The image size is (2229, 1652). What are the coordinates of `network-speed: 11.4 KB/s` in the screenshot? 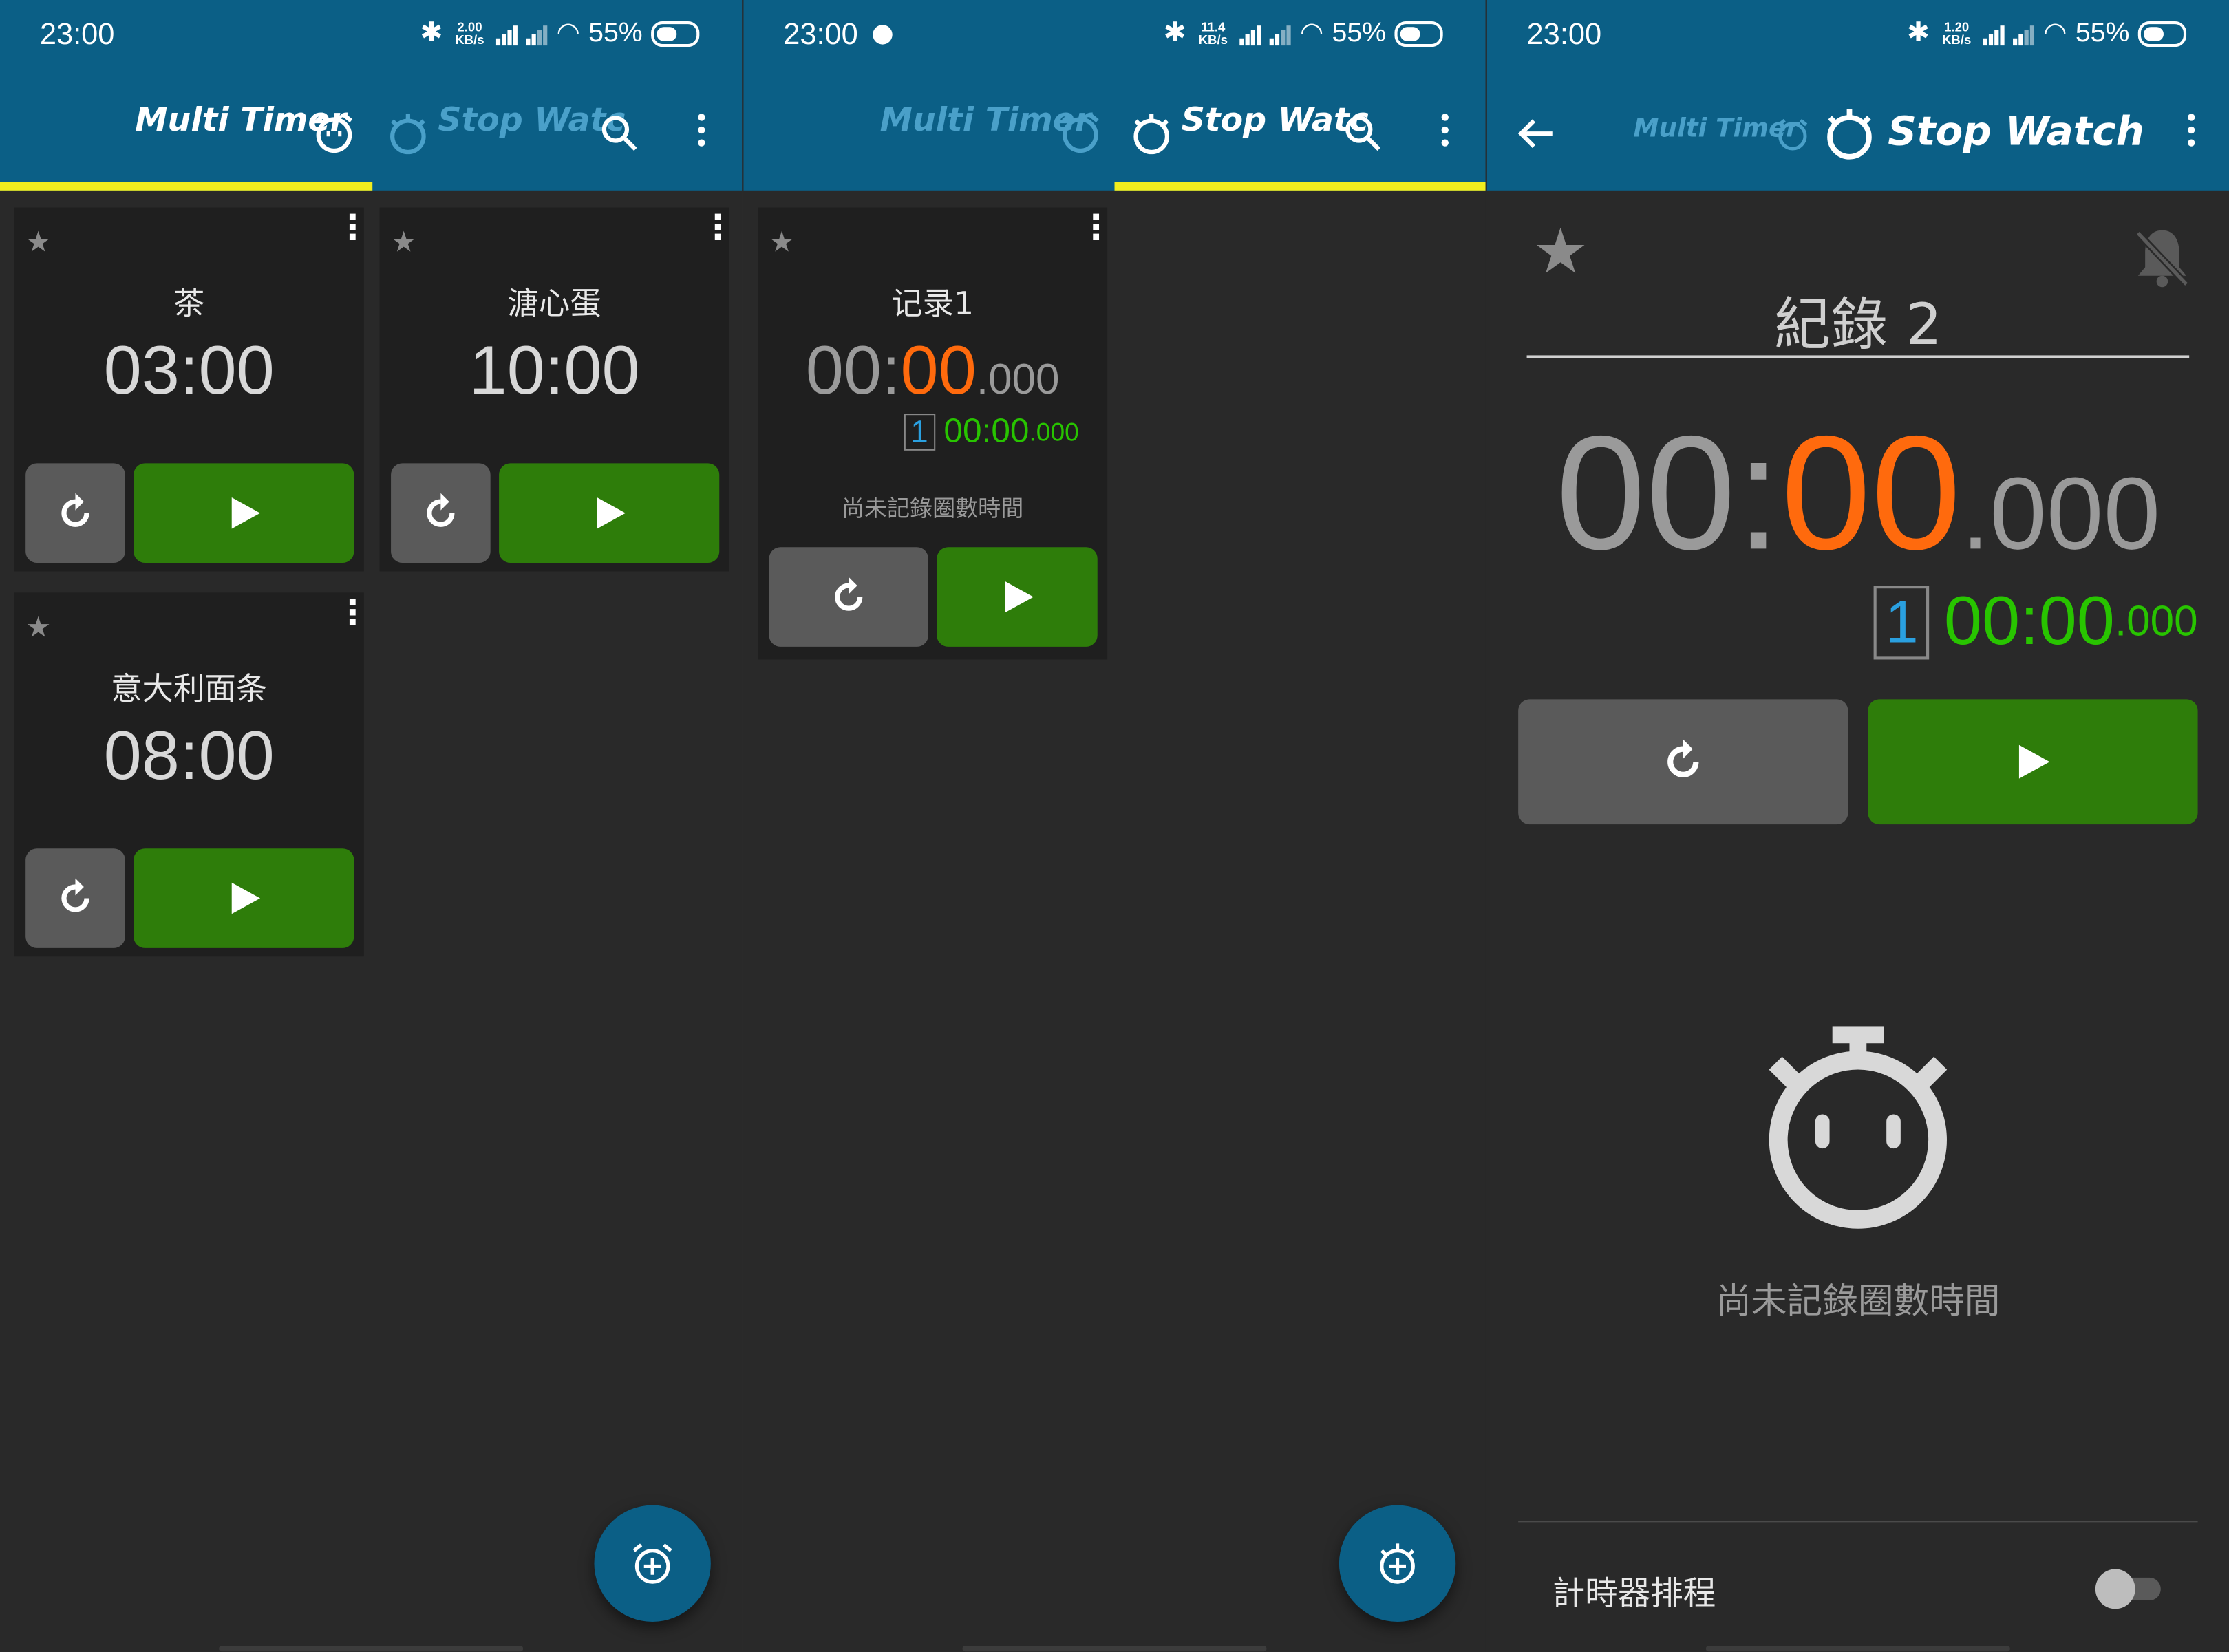 It's located at (1213, 33).